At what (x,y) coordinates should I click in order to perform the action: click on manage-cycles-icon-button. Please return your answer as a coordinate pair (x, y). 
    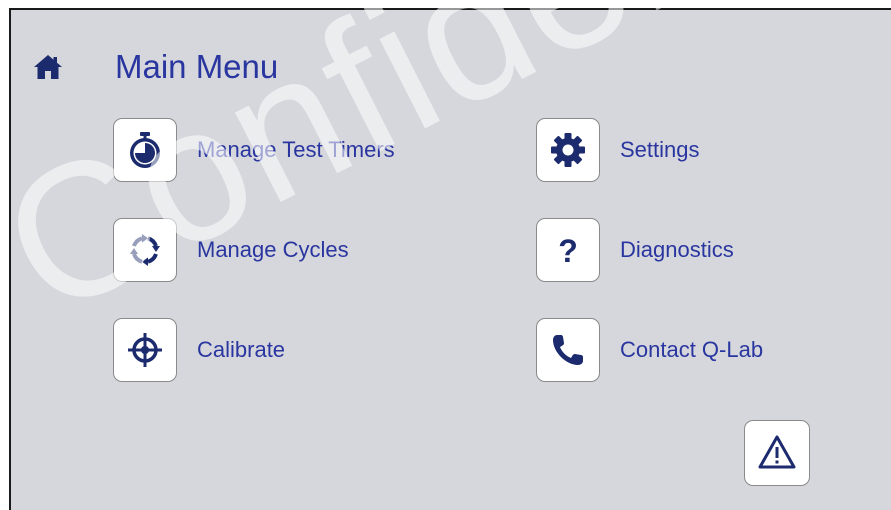
    Looking at the image, I should click on (145, 250).